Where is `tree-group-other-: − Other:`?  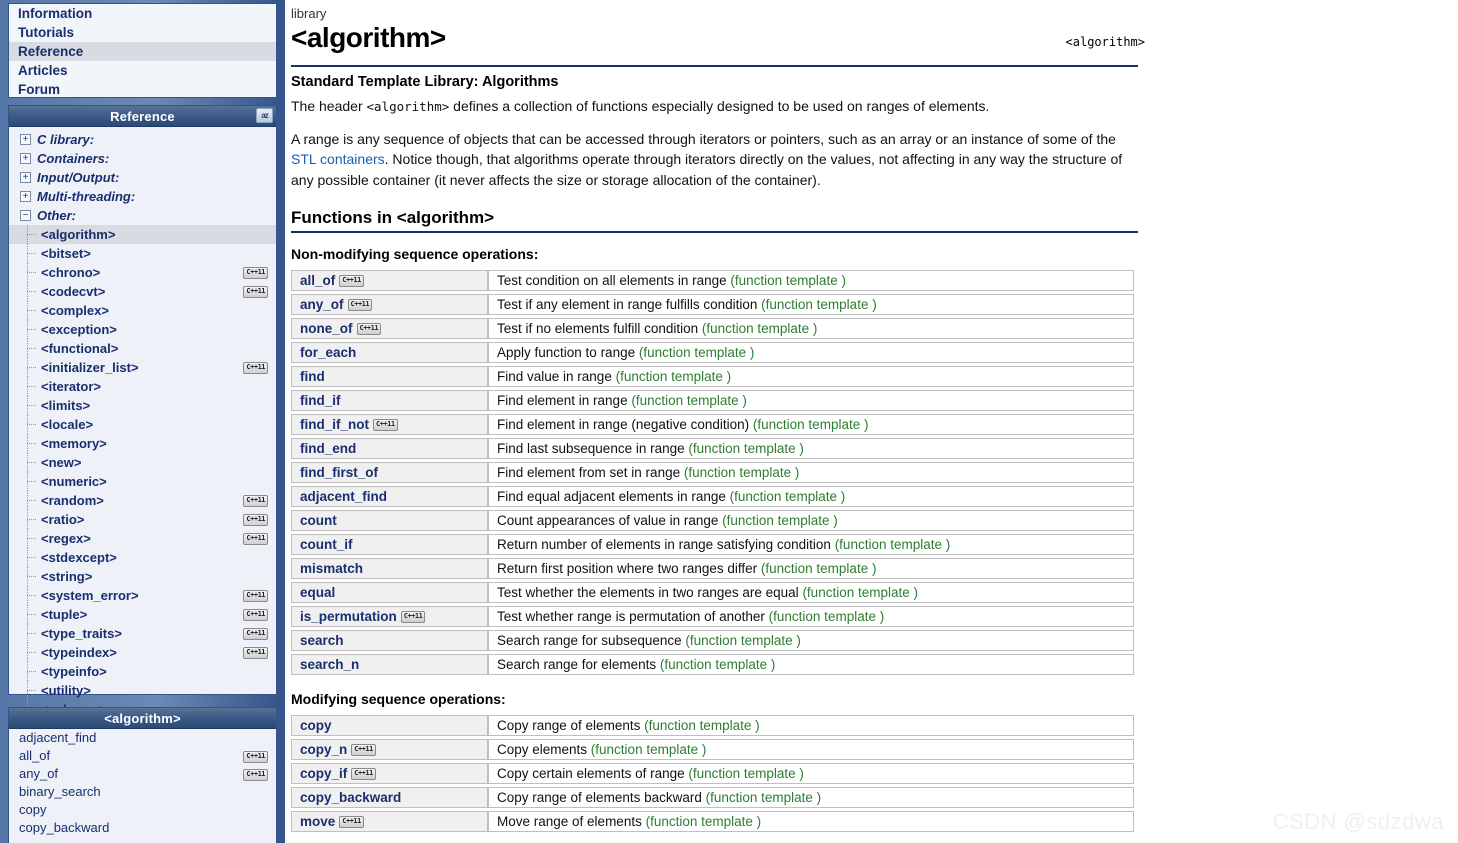
tree-group-other-: − Other: is located at coordinates (142, 215).